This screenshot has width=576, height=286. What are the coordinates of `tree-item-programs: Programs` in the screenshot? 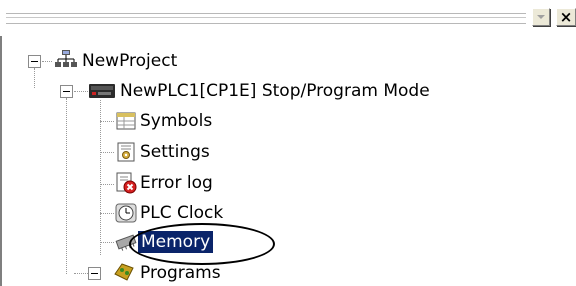 It's located at (180, 273).